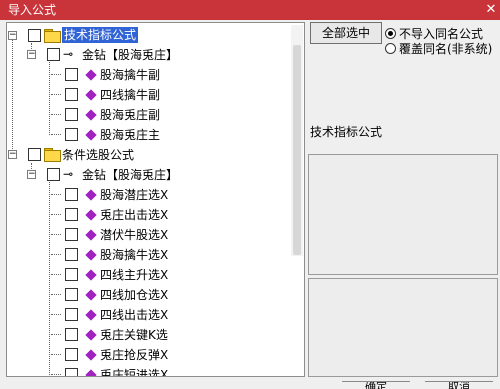 The height and width of the screenshot is (389, 500). What do you see at coordinates (403, 214) in the screenshot?
I see `description-box` at bounding box center [403, 214].